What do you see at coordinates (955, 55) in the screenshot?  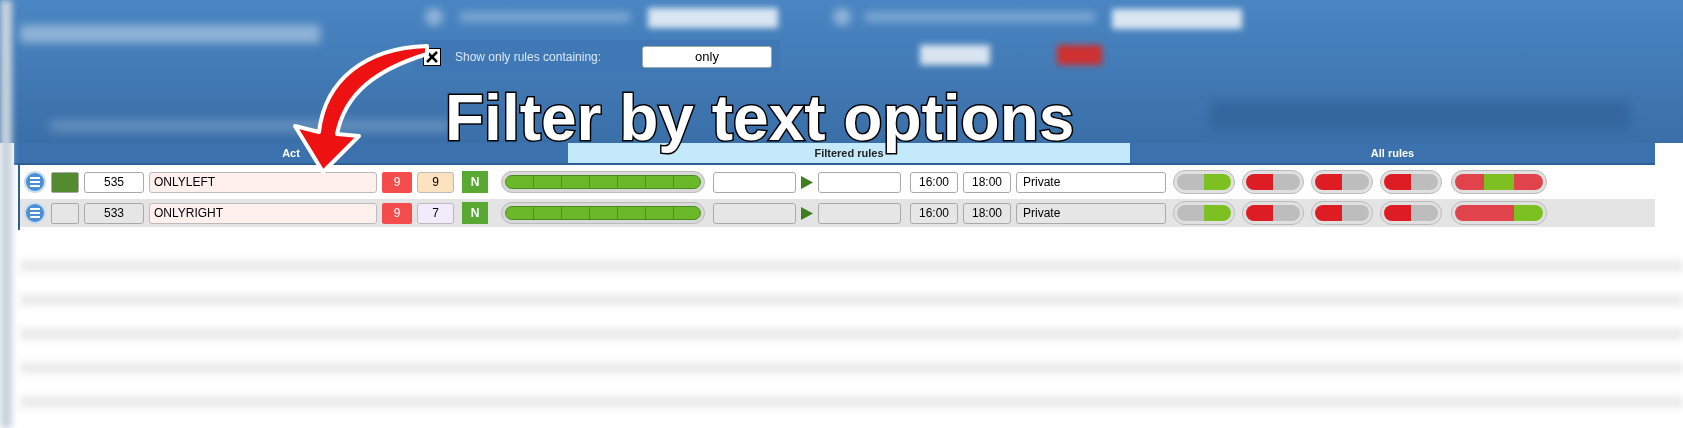 I see `blurred-field` at bounding box center [955, 55].